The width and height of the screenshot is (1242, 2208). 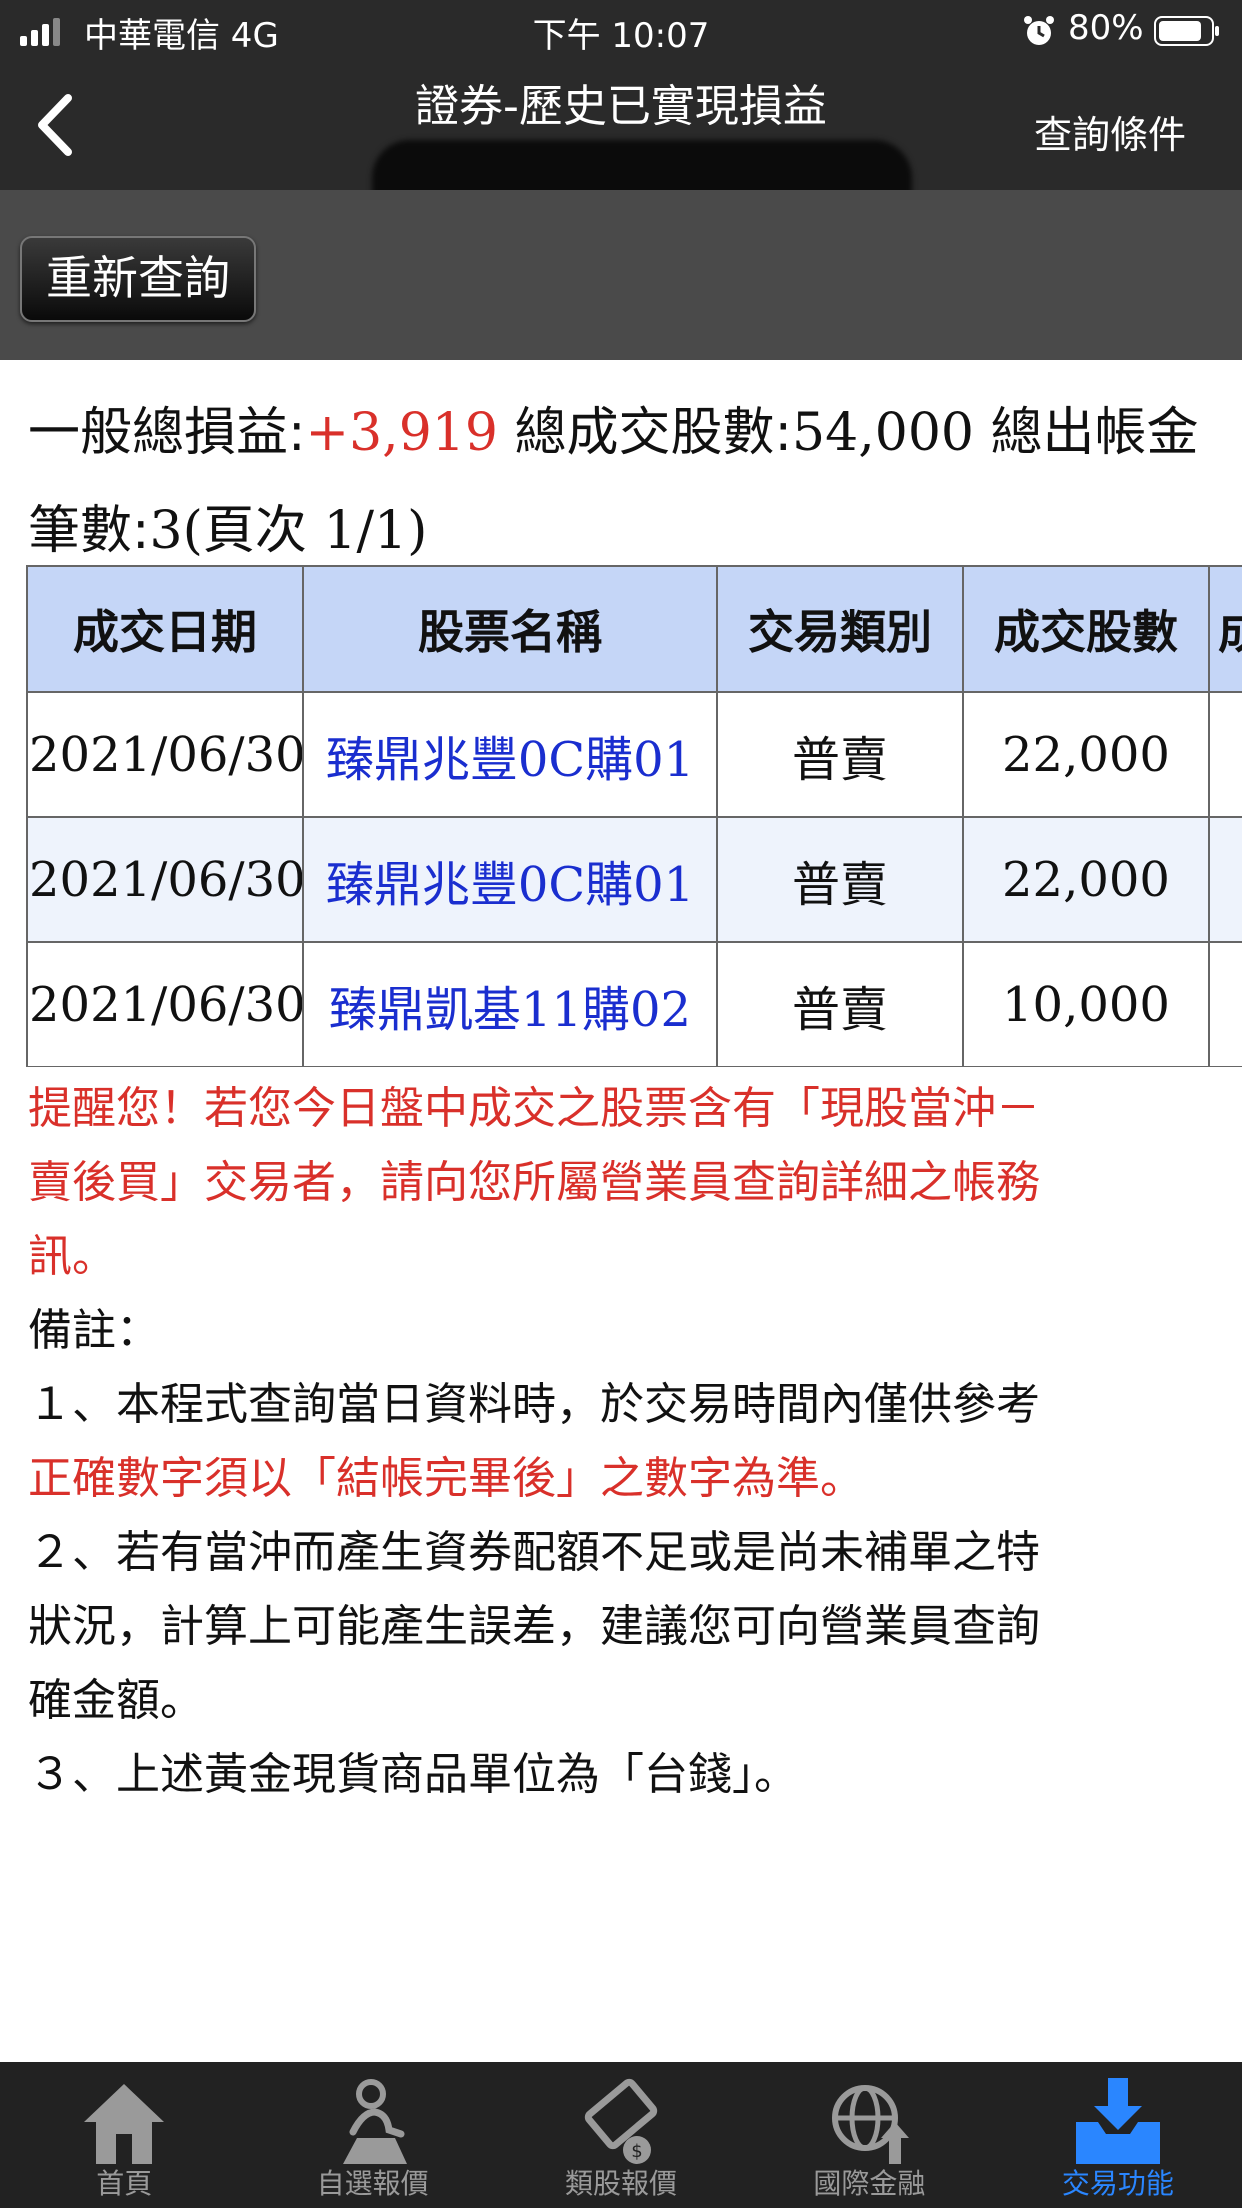 I want to click on reminder-line-3: 訊。, so click(x=72, y=1256).